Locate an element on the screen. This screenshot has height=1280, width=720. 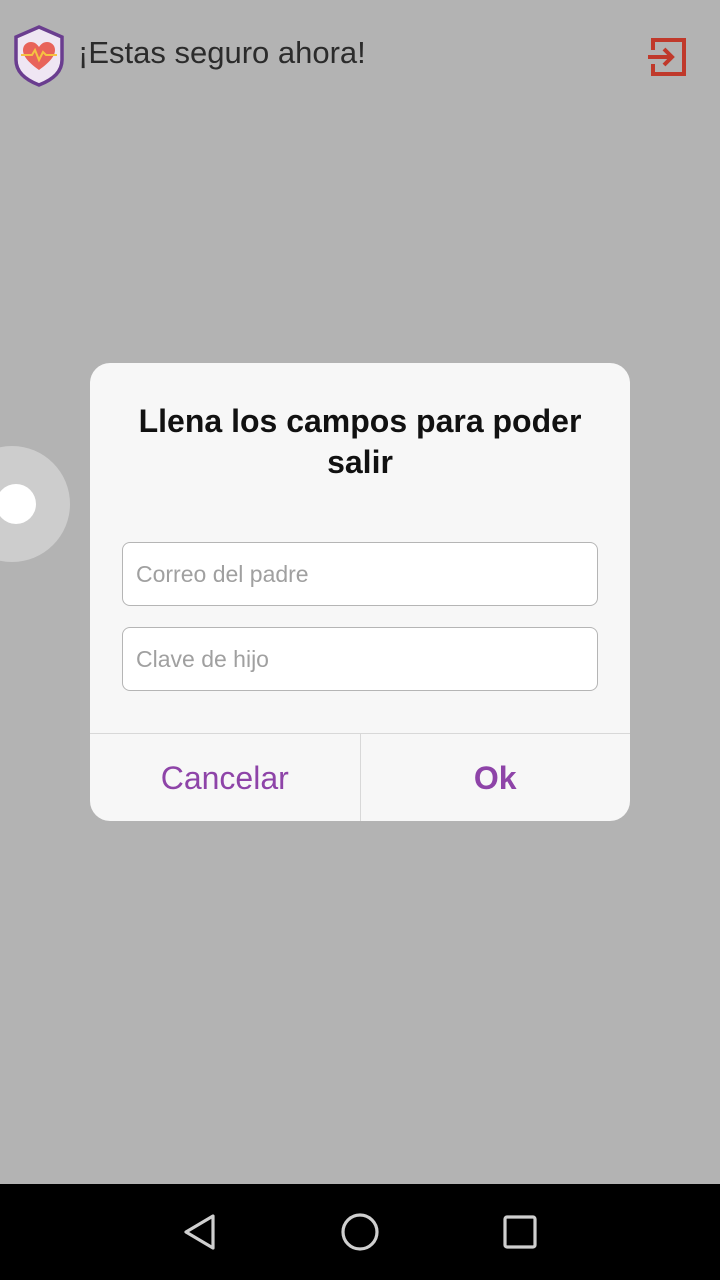
shield-heart-icon is located at coordinates (39, 56).